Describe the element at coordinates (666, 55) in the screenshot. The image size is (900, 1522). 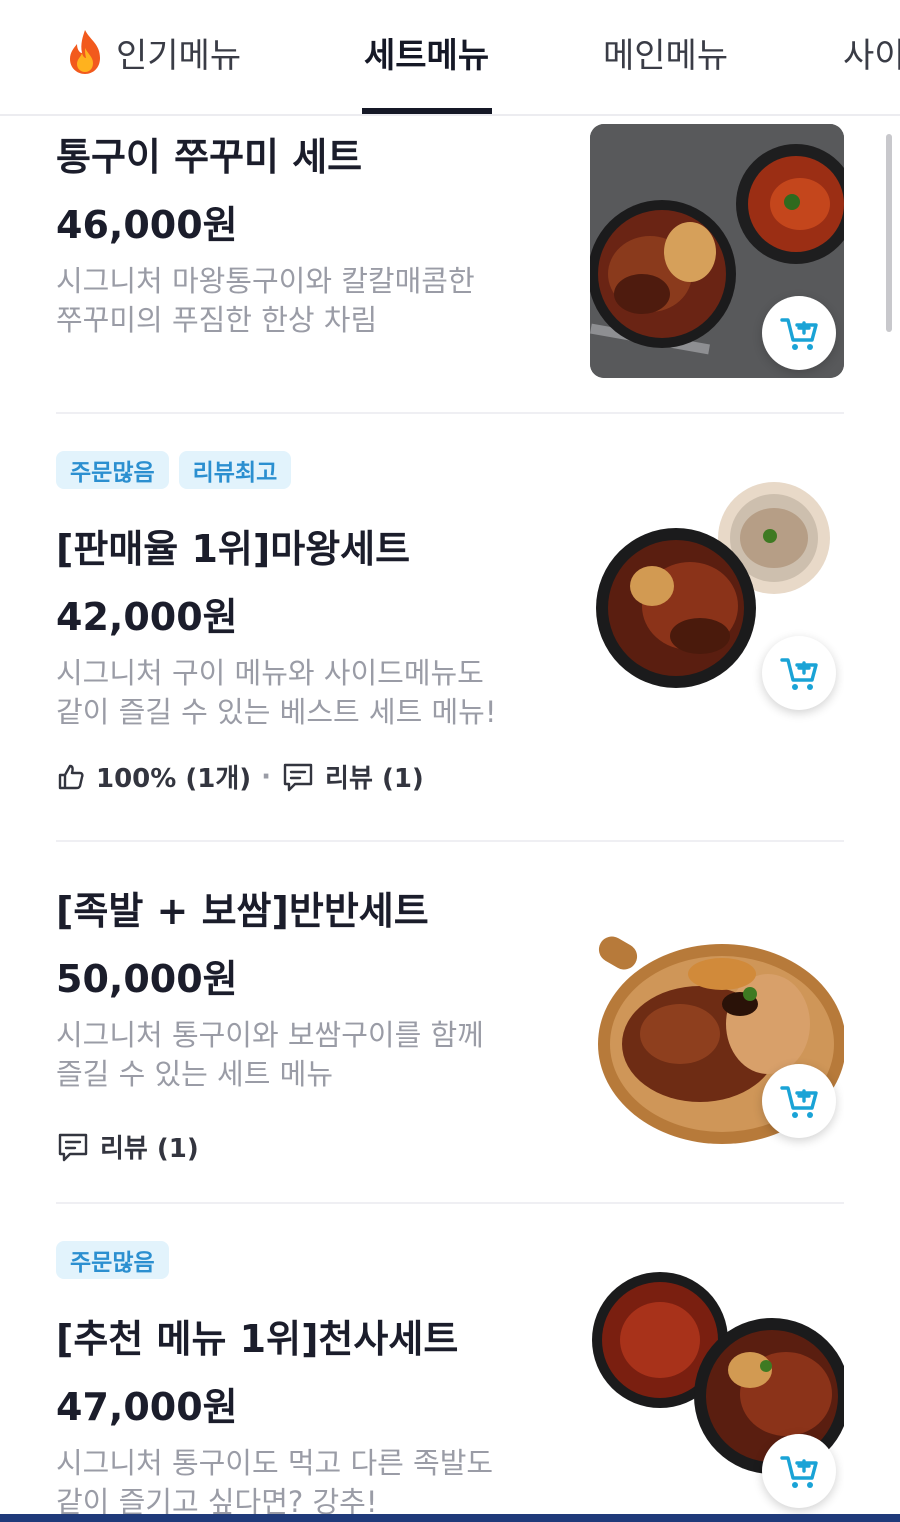
I see `tab-label: 메인메뉴` at that location.